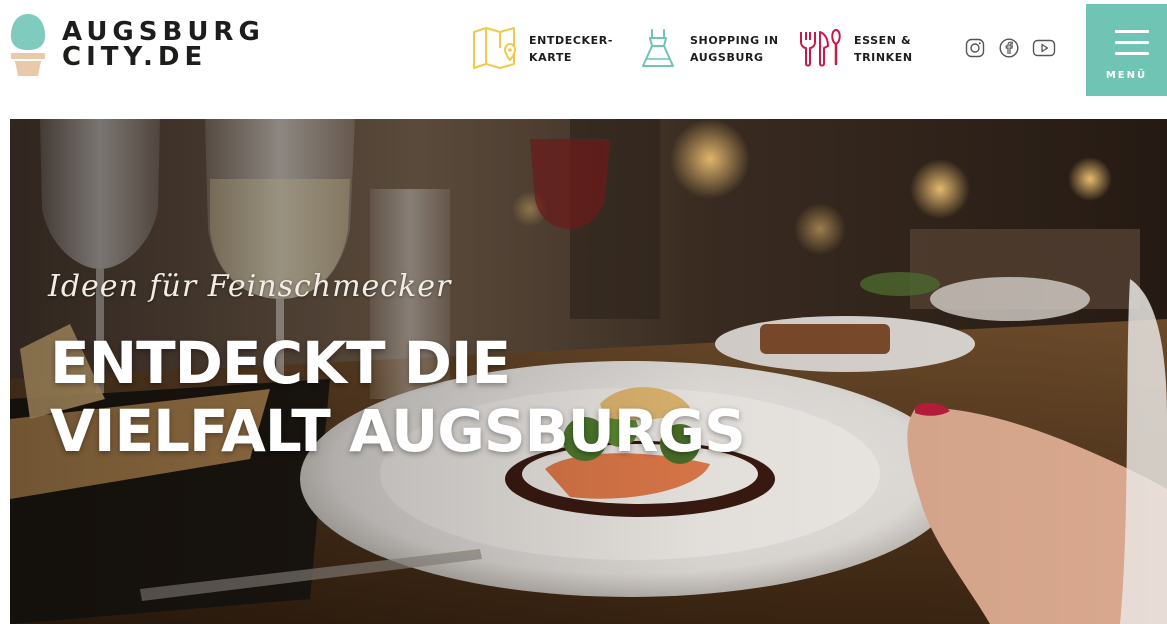  I want to click on cutlery-icon, so click(820, 47).